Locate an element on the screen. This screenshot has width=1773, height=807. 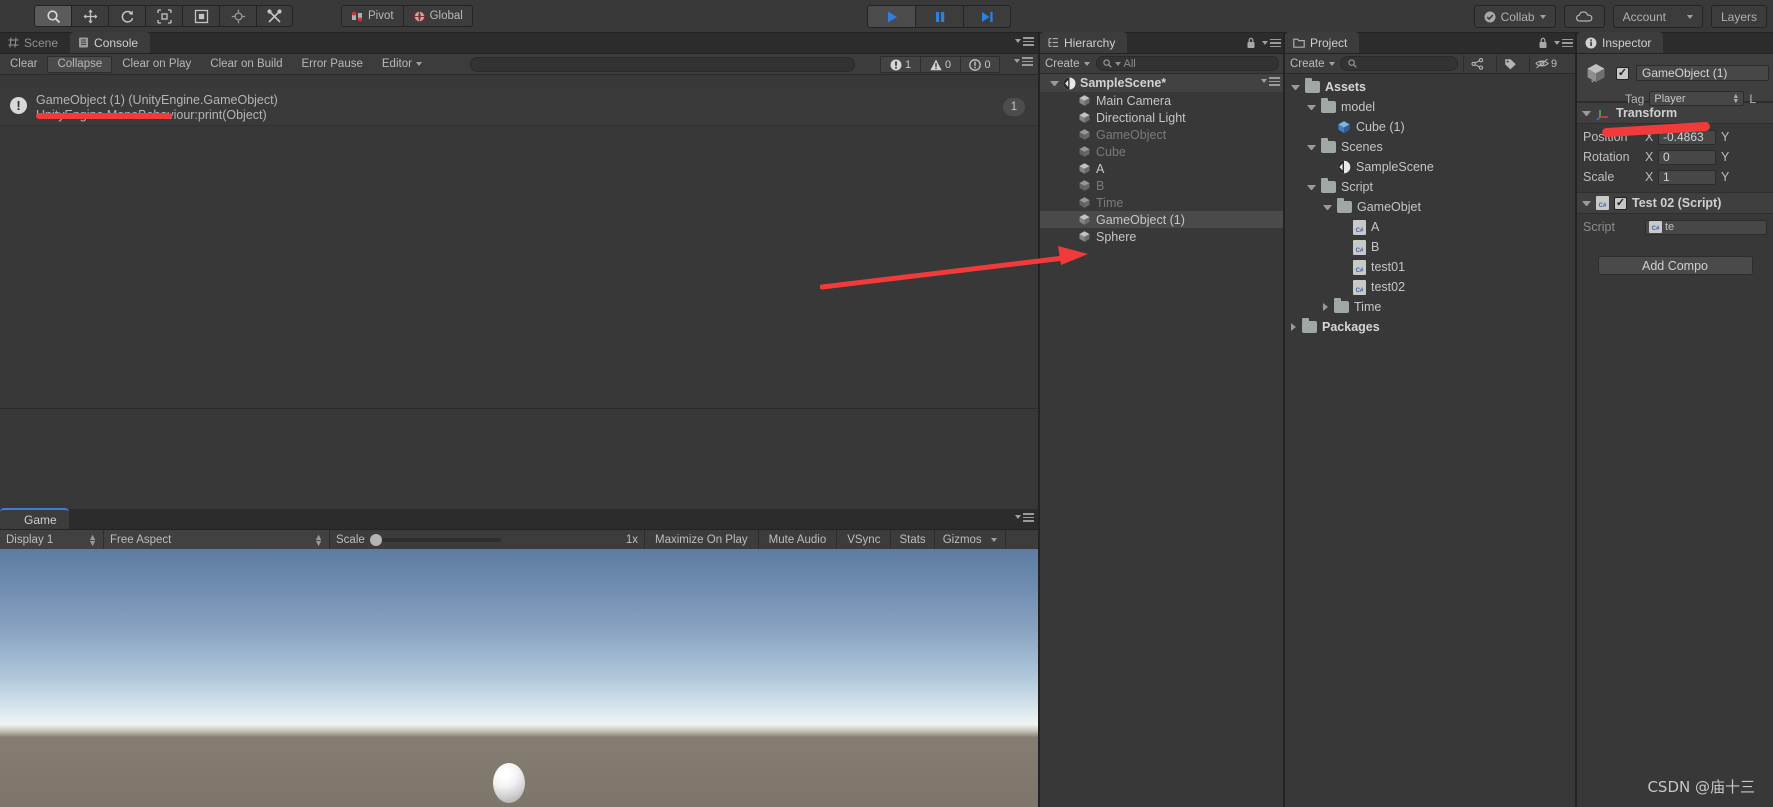
hierarchy-item: Time is located at coordinates (1162, 202).